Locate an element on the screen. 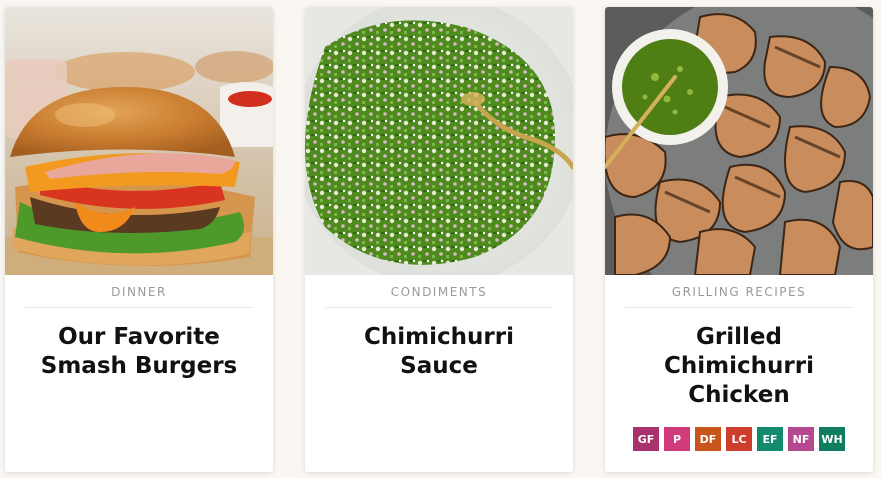  recipe-title: Chimichurri Sauce is located at coordinates (439, 352).